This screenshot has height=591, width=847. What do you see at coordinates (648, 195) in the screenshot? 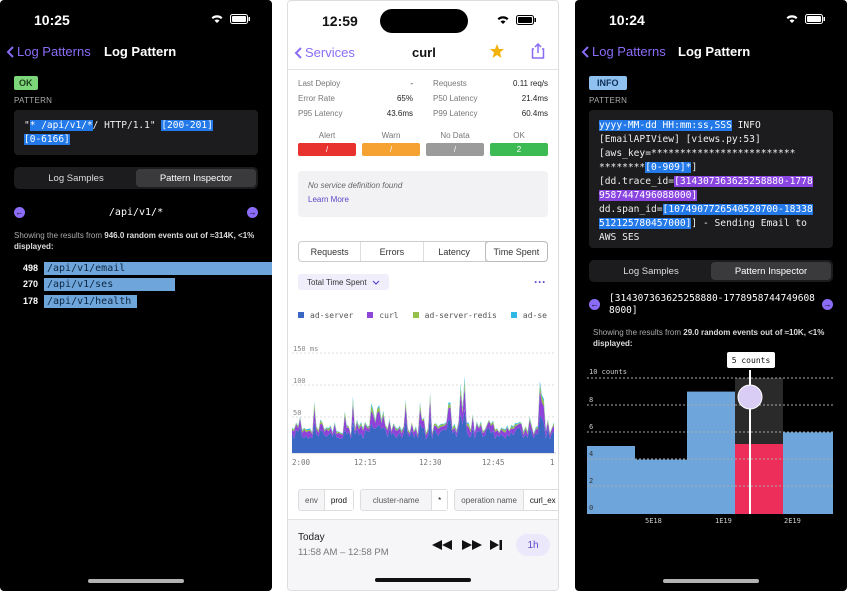
I see `pattern-trace-range: 9587447496088000]` at bounding box center [648, 195].